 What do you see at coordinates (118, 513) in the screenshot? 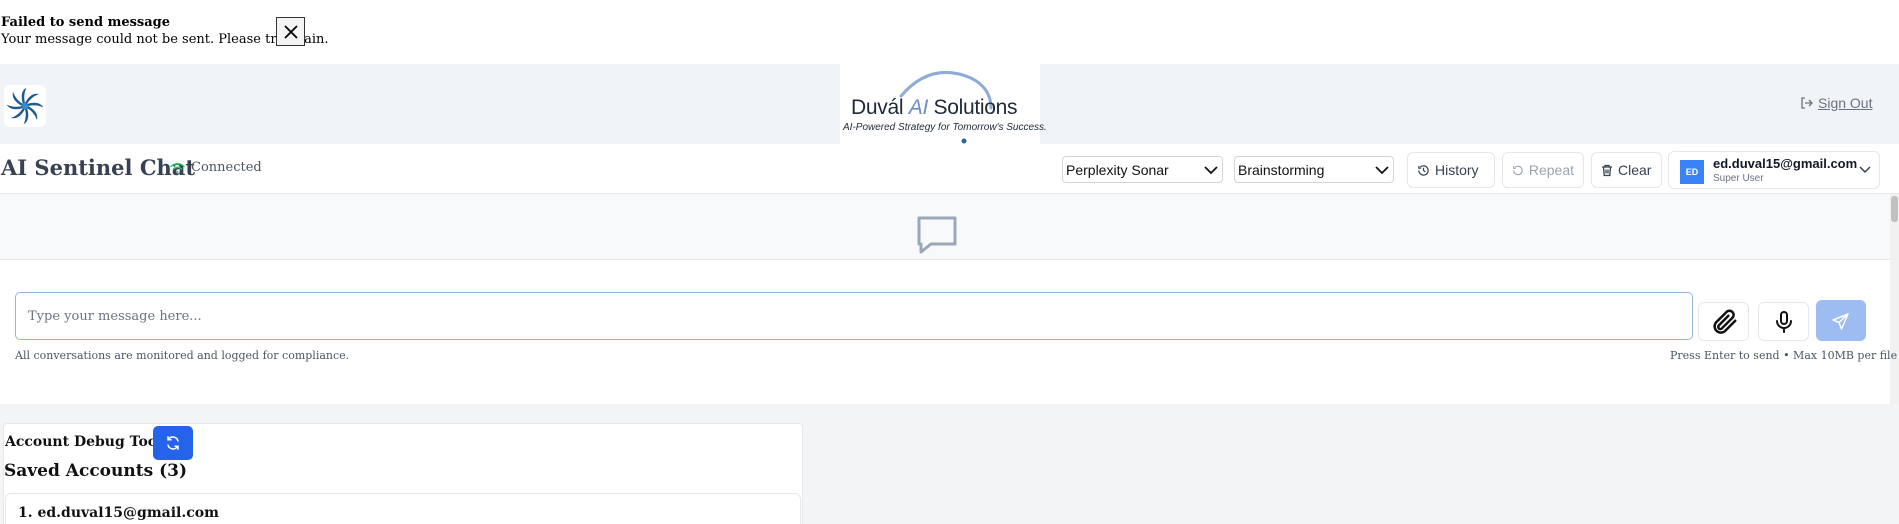
I see `account-item-text: 1. ed.duval15@gmail.com` at bounding box center [118, 513].